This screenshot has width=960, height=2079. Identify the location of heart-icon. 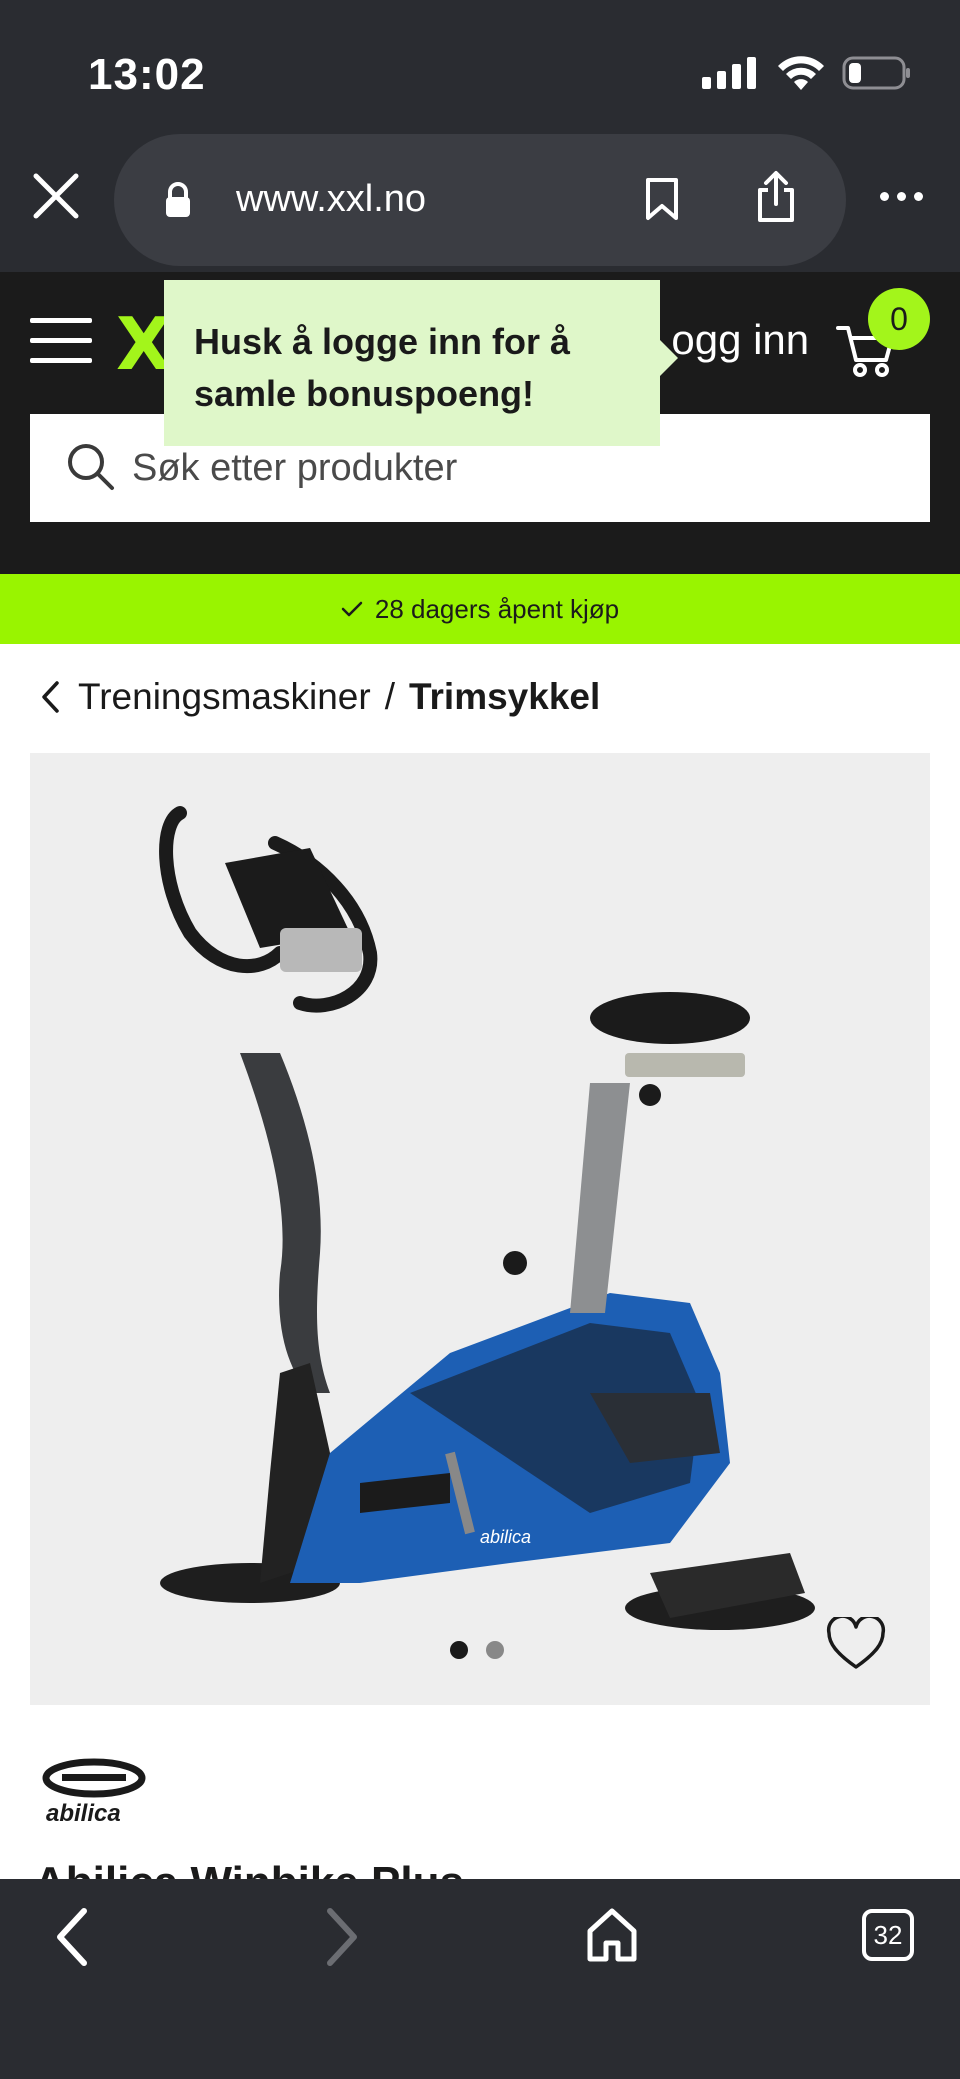
(856, 1644).